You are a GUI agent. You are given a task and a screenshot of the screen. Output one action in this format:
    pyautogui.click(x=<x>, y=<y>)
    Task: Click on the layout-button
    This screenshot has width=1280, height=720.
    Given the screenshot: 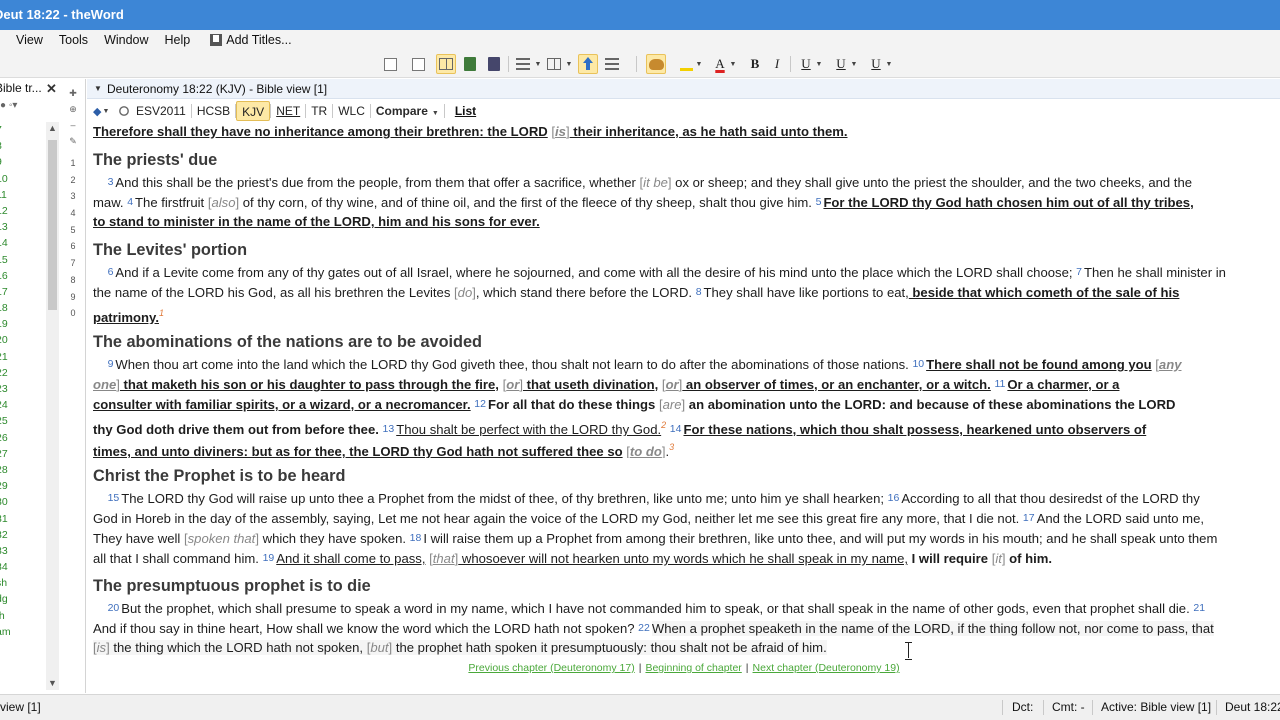 What is the action you would take?
    pyautogui.click(x=446, y=64)
    